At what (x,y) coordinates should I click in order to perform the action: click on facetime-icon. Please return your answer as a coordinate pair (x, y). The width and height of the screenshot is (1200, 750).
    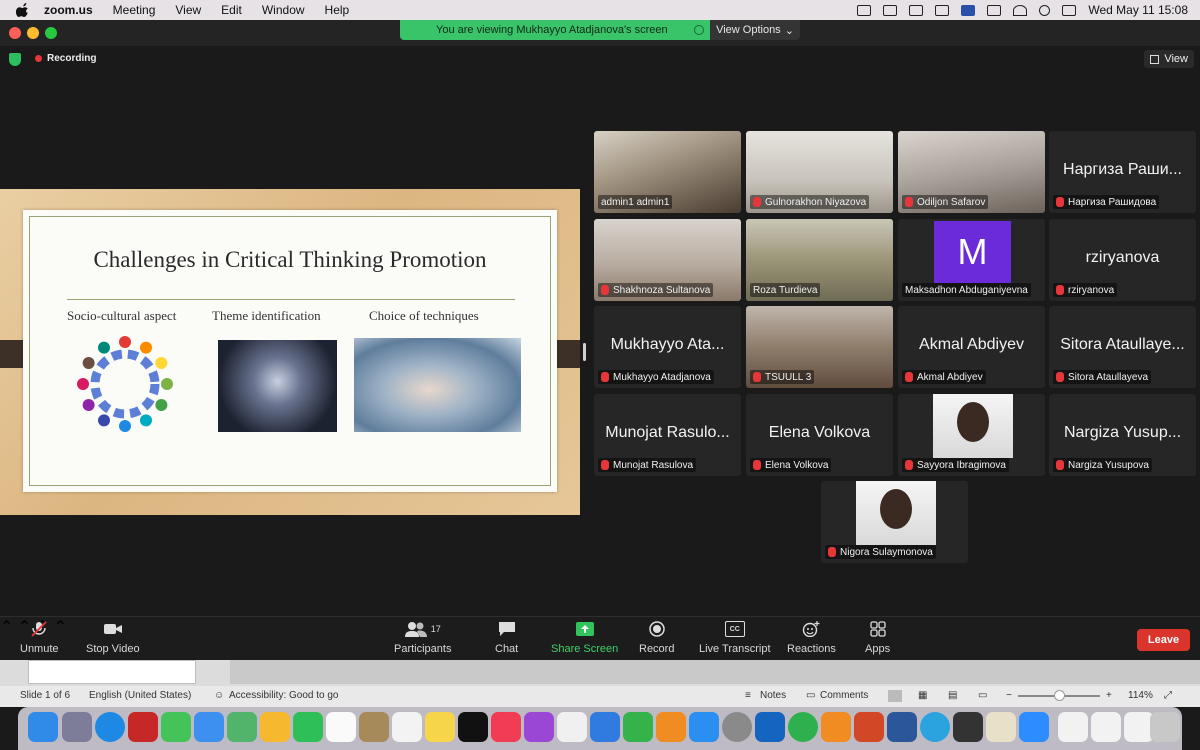
    Looking at the image, I should click on (308, 727).